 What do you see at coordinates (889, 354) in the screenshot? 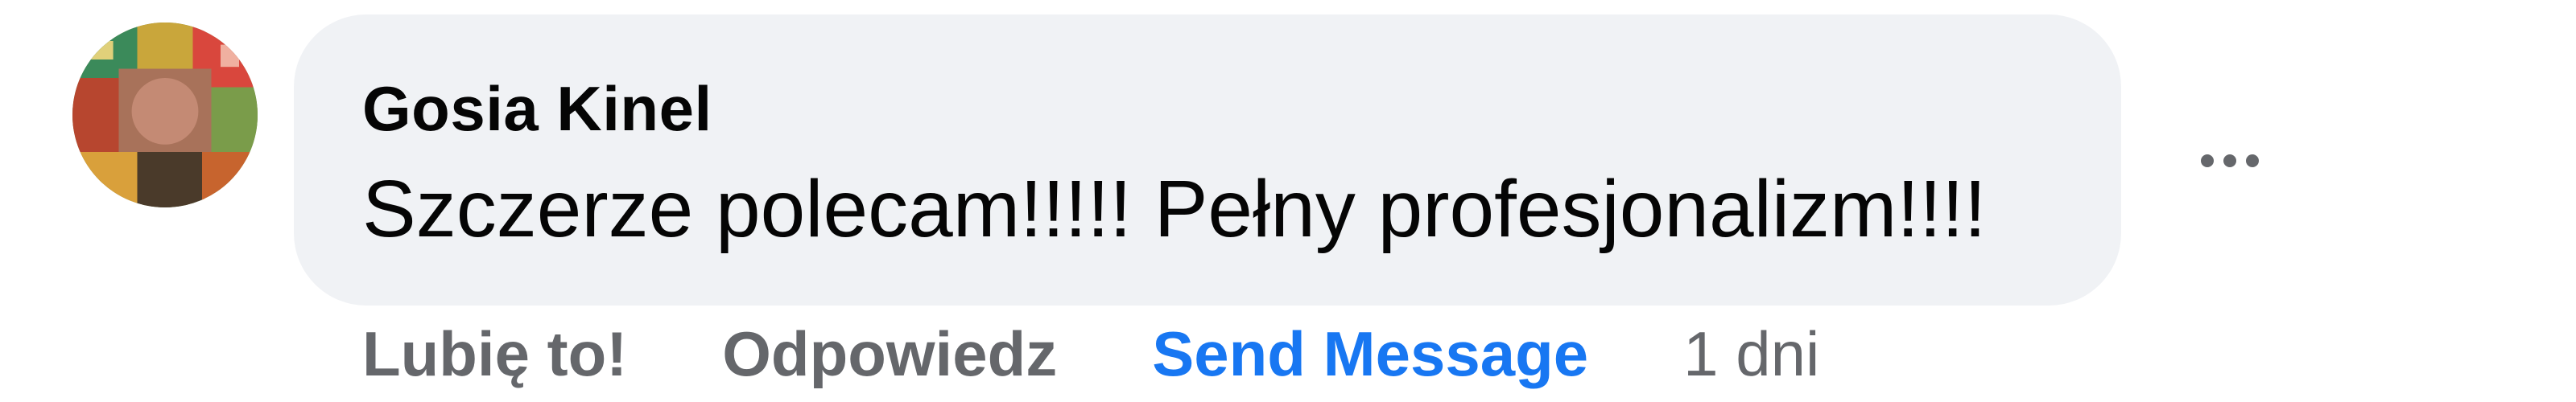
I see `reply-button: Odpowiedz` at bounding box center [889, 354].